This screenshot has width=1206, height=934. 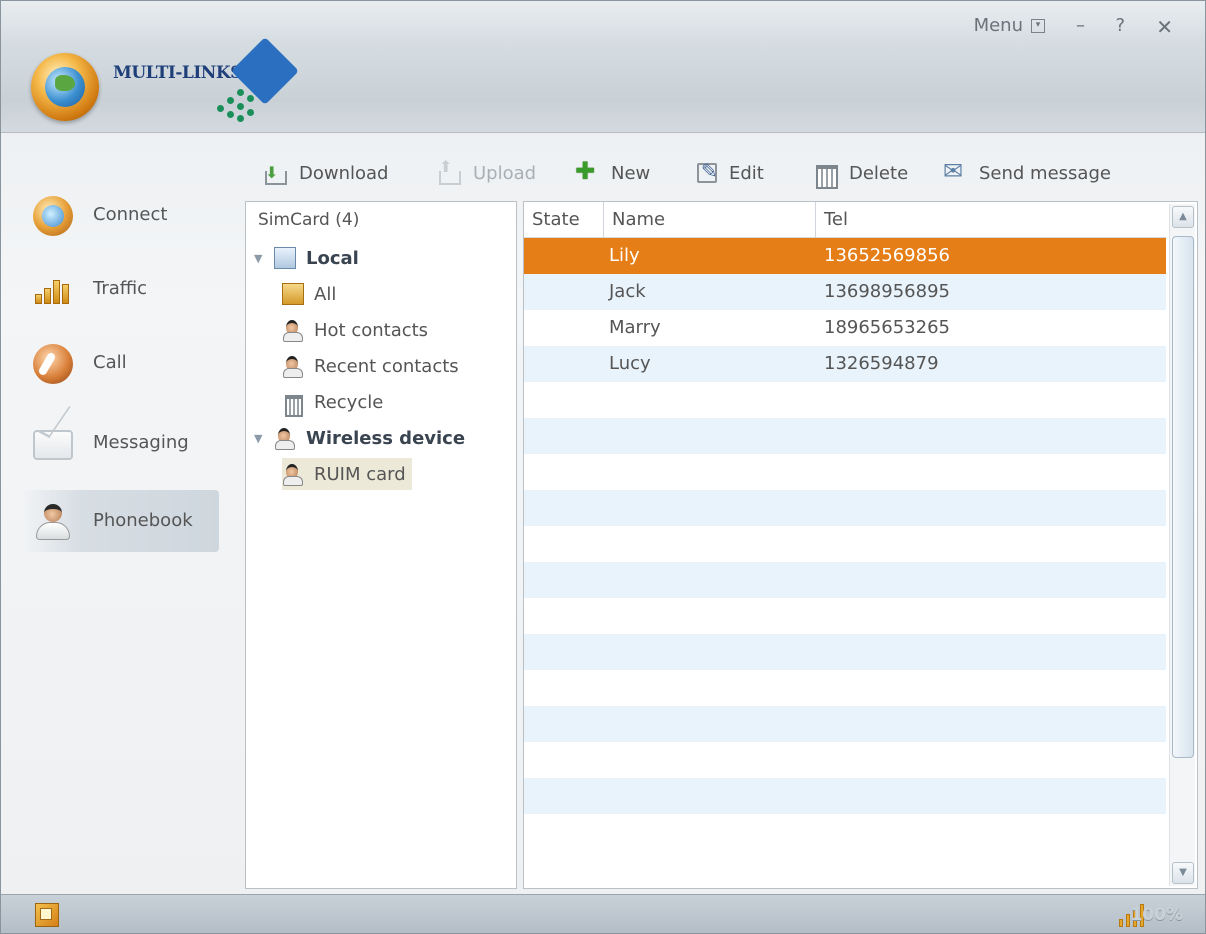 I want to click on download-icon, so click(x=276, y=174).